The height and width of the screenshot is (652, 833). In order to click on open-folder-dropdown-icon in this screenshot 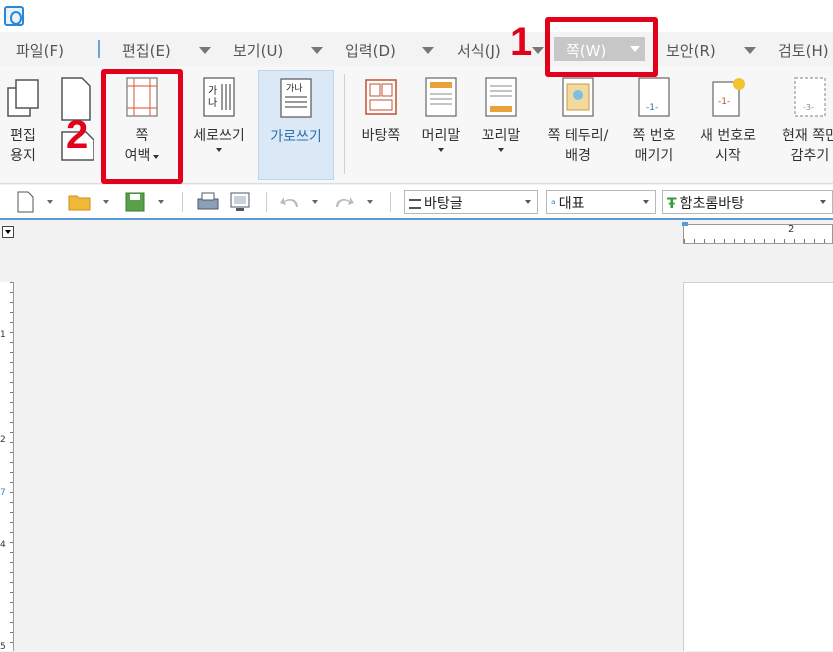, I will do `click(106, 202)`.